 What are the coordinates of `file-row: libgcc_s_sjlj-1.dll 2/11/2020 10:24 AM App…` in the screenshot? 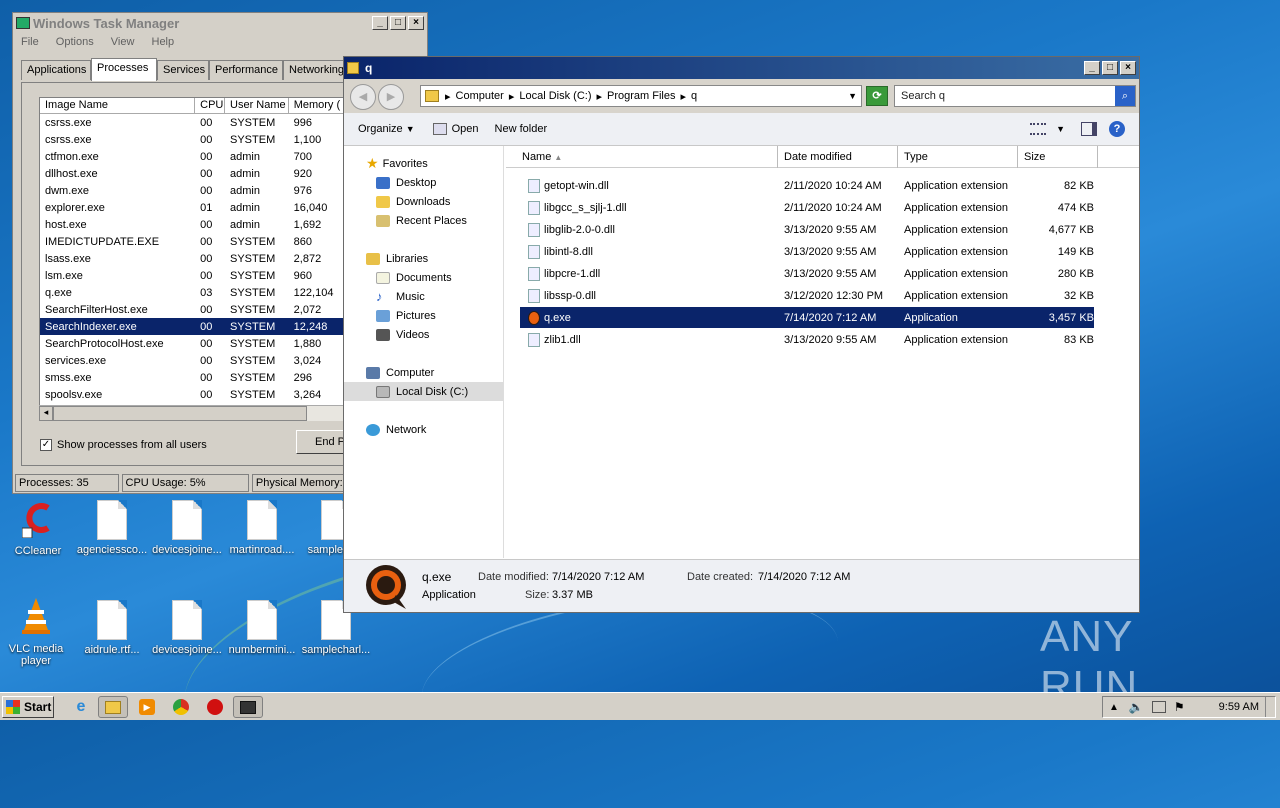 It's located at (807, 207).